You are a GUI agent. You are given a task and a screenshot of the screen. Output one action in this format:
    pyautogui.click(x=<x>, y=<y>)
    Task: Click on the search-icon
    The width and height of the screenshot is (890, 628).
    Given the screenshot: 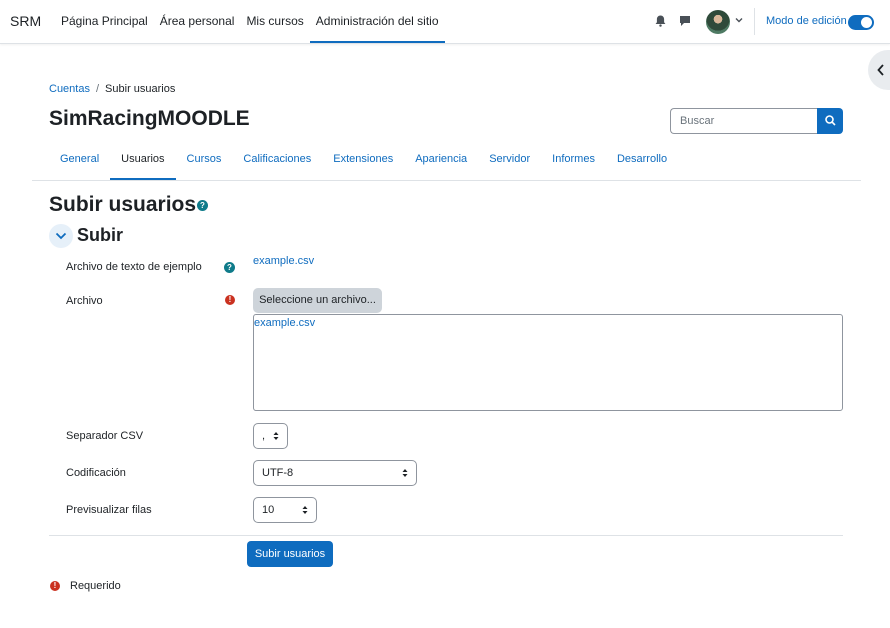 What is the action you would take?
    pyautogui.click(x=830, y=120)
    